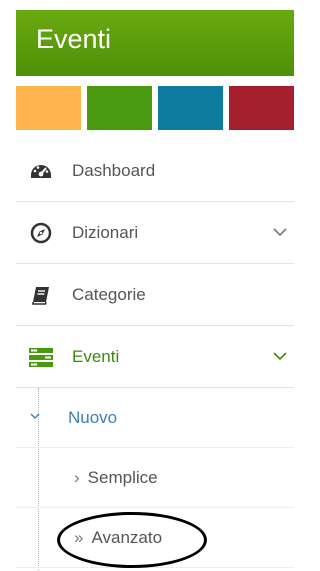 This screenshot has height=571, width=320. I want to click on header-title: Eventi, so click(74, 39).